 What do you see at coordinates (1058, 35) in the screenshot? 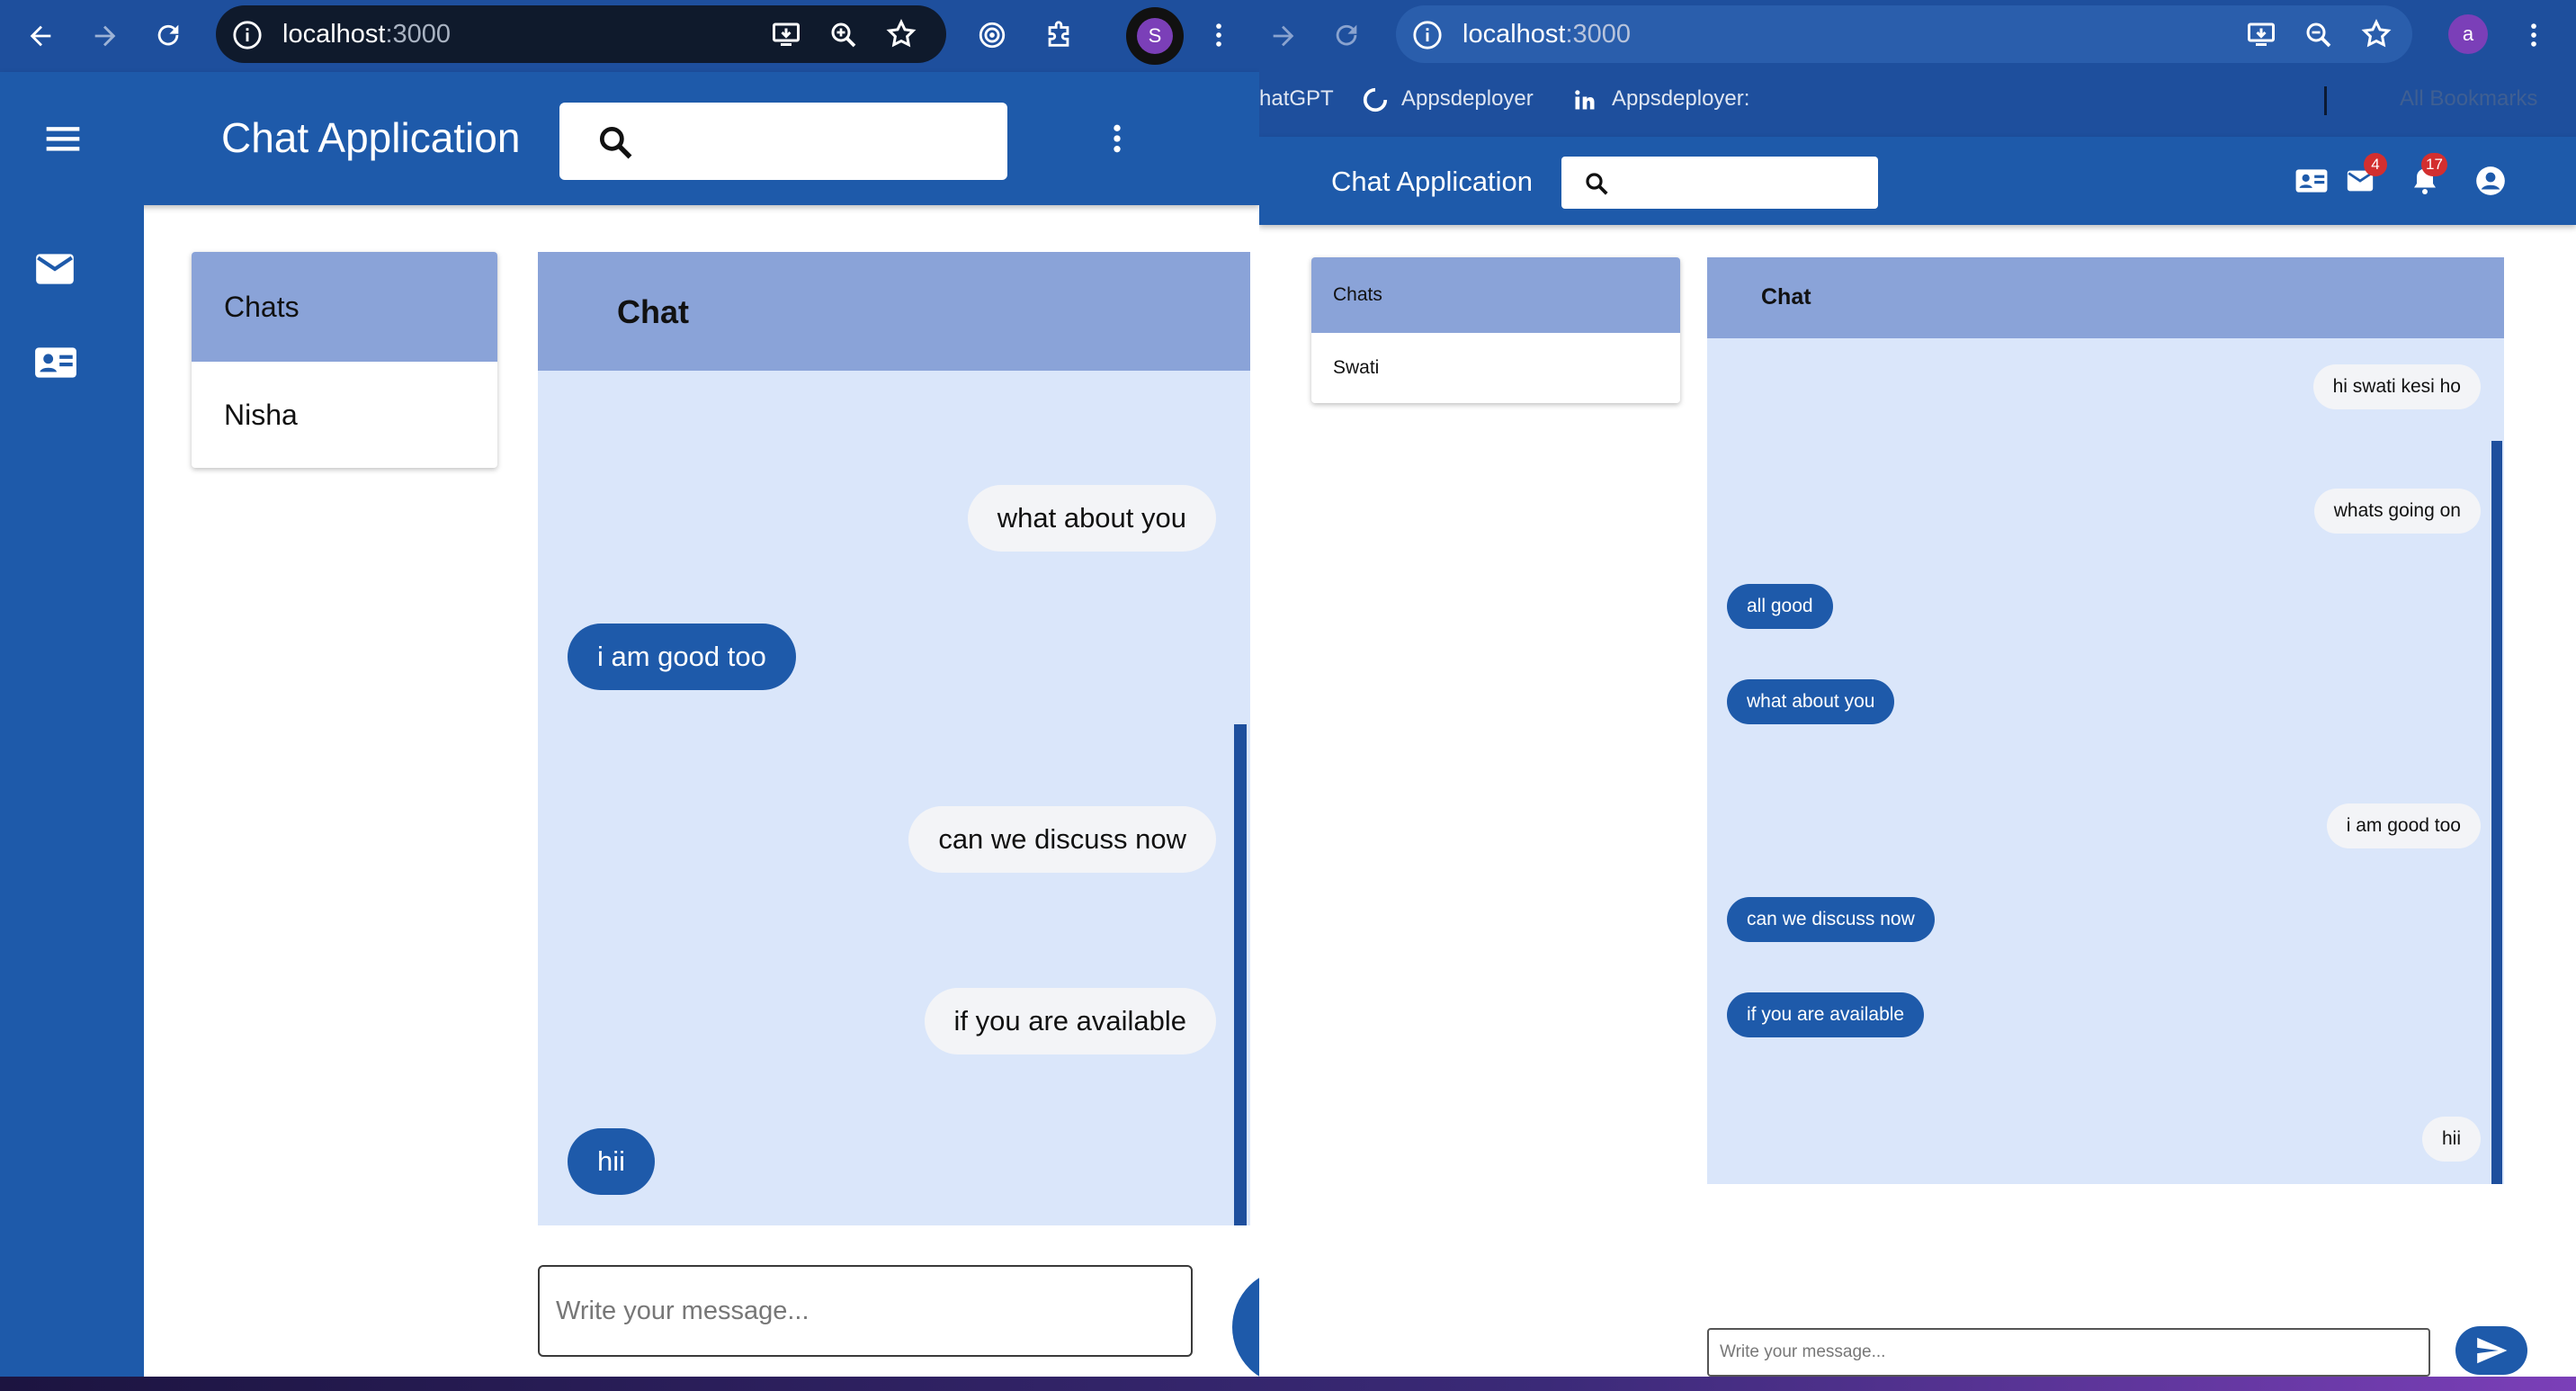
I see `extensions-puzzle-icon` at bounding box center [1058, 35].